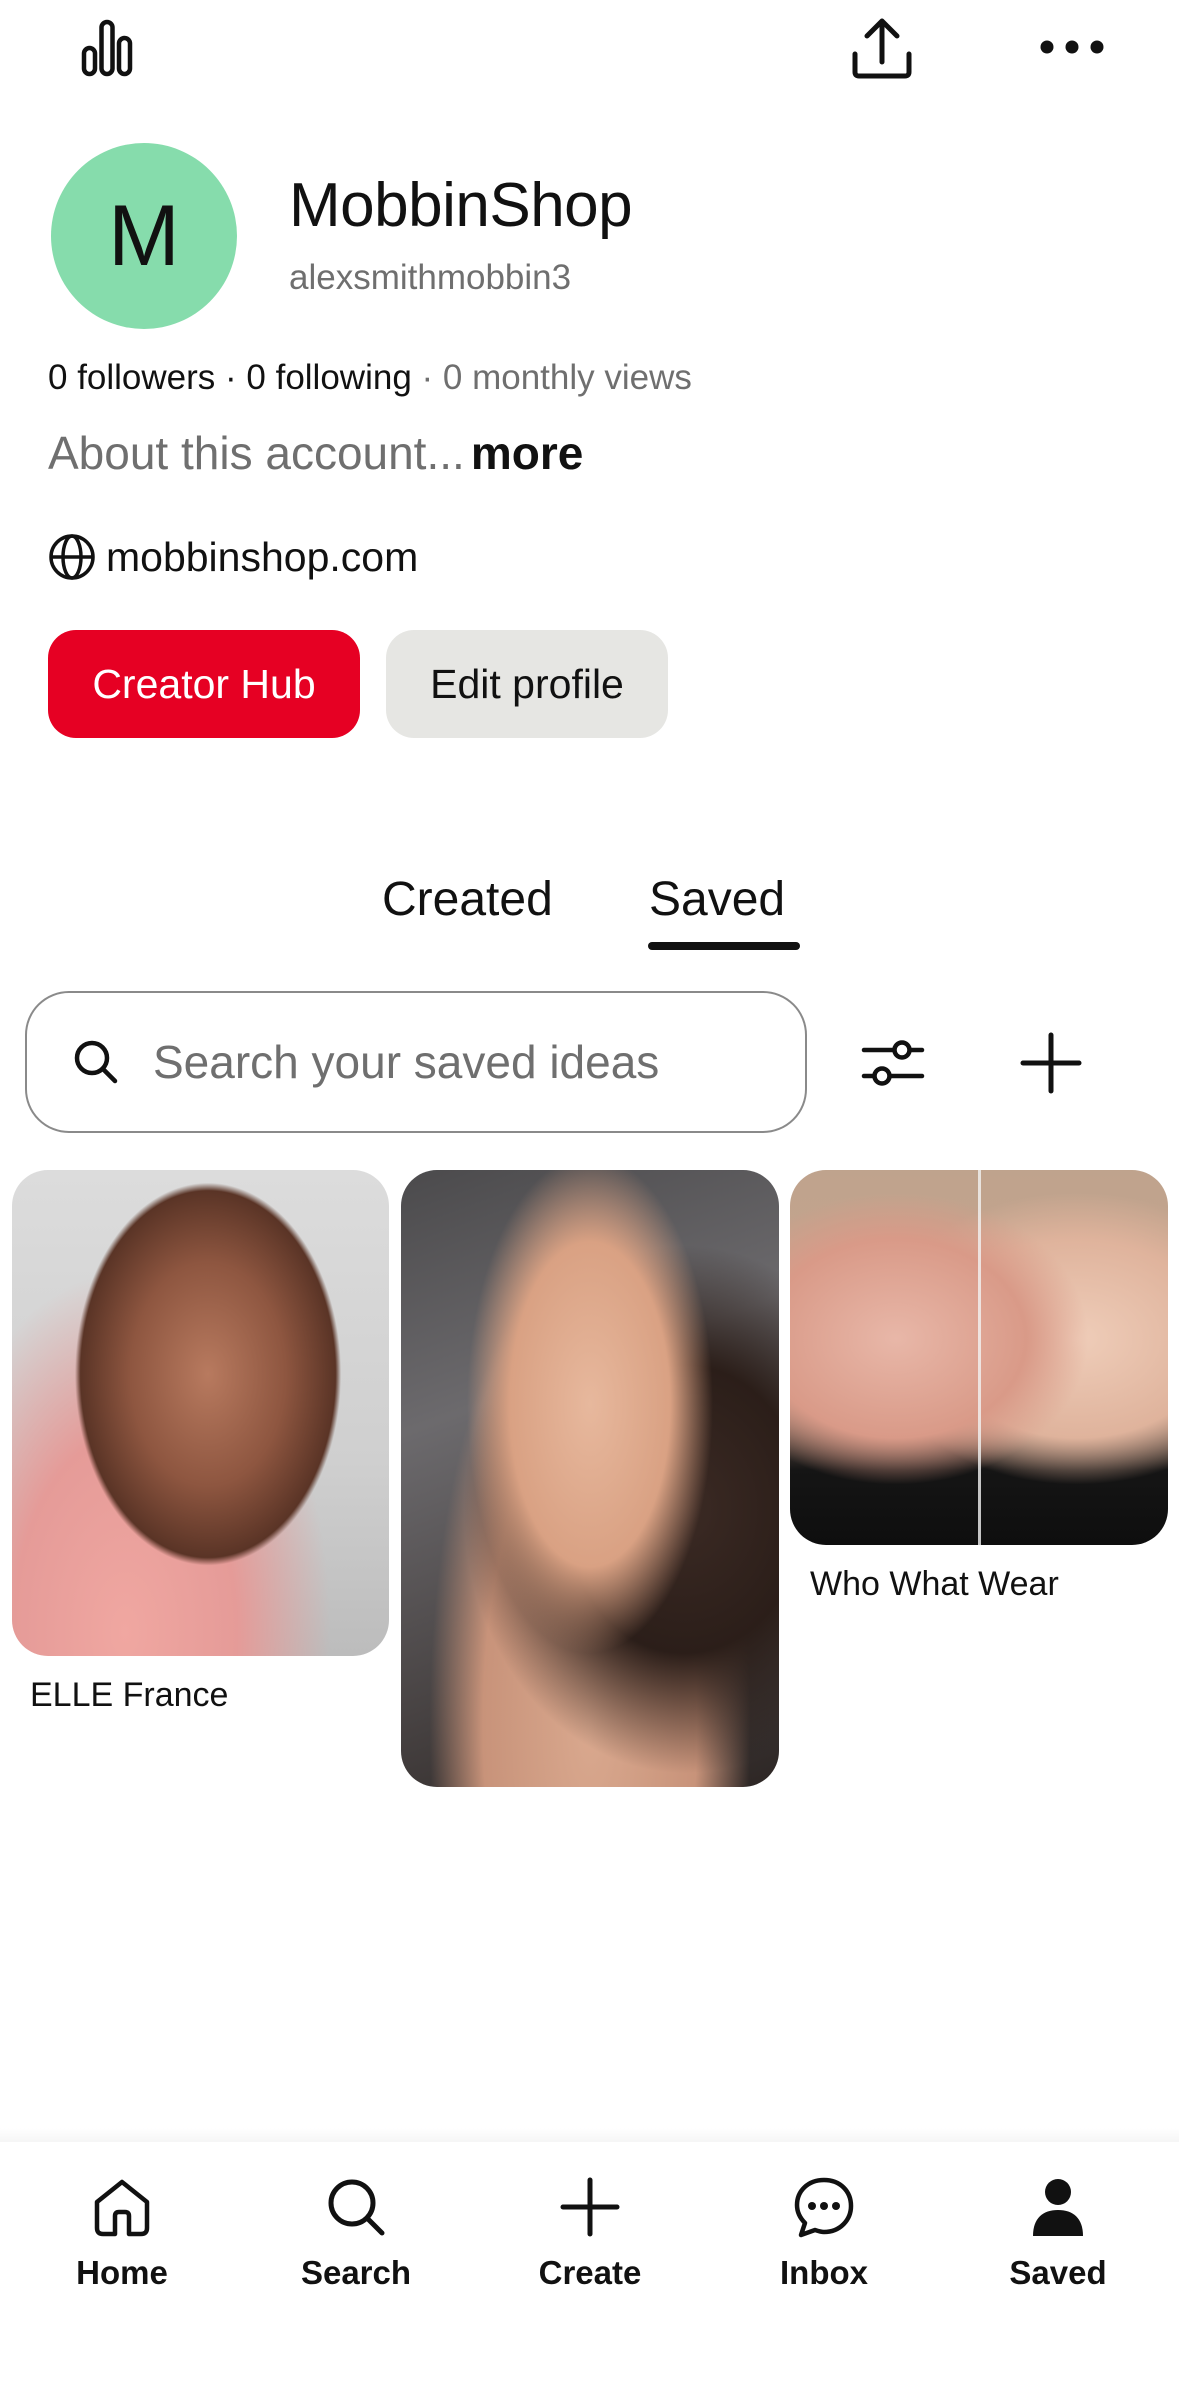 This screenshot has height=2396, width=1179. What do you see at coordinates (122, 2208) in the screenshot?
I see `home-icon` at bounding box center [122, 2208].